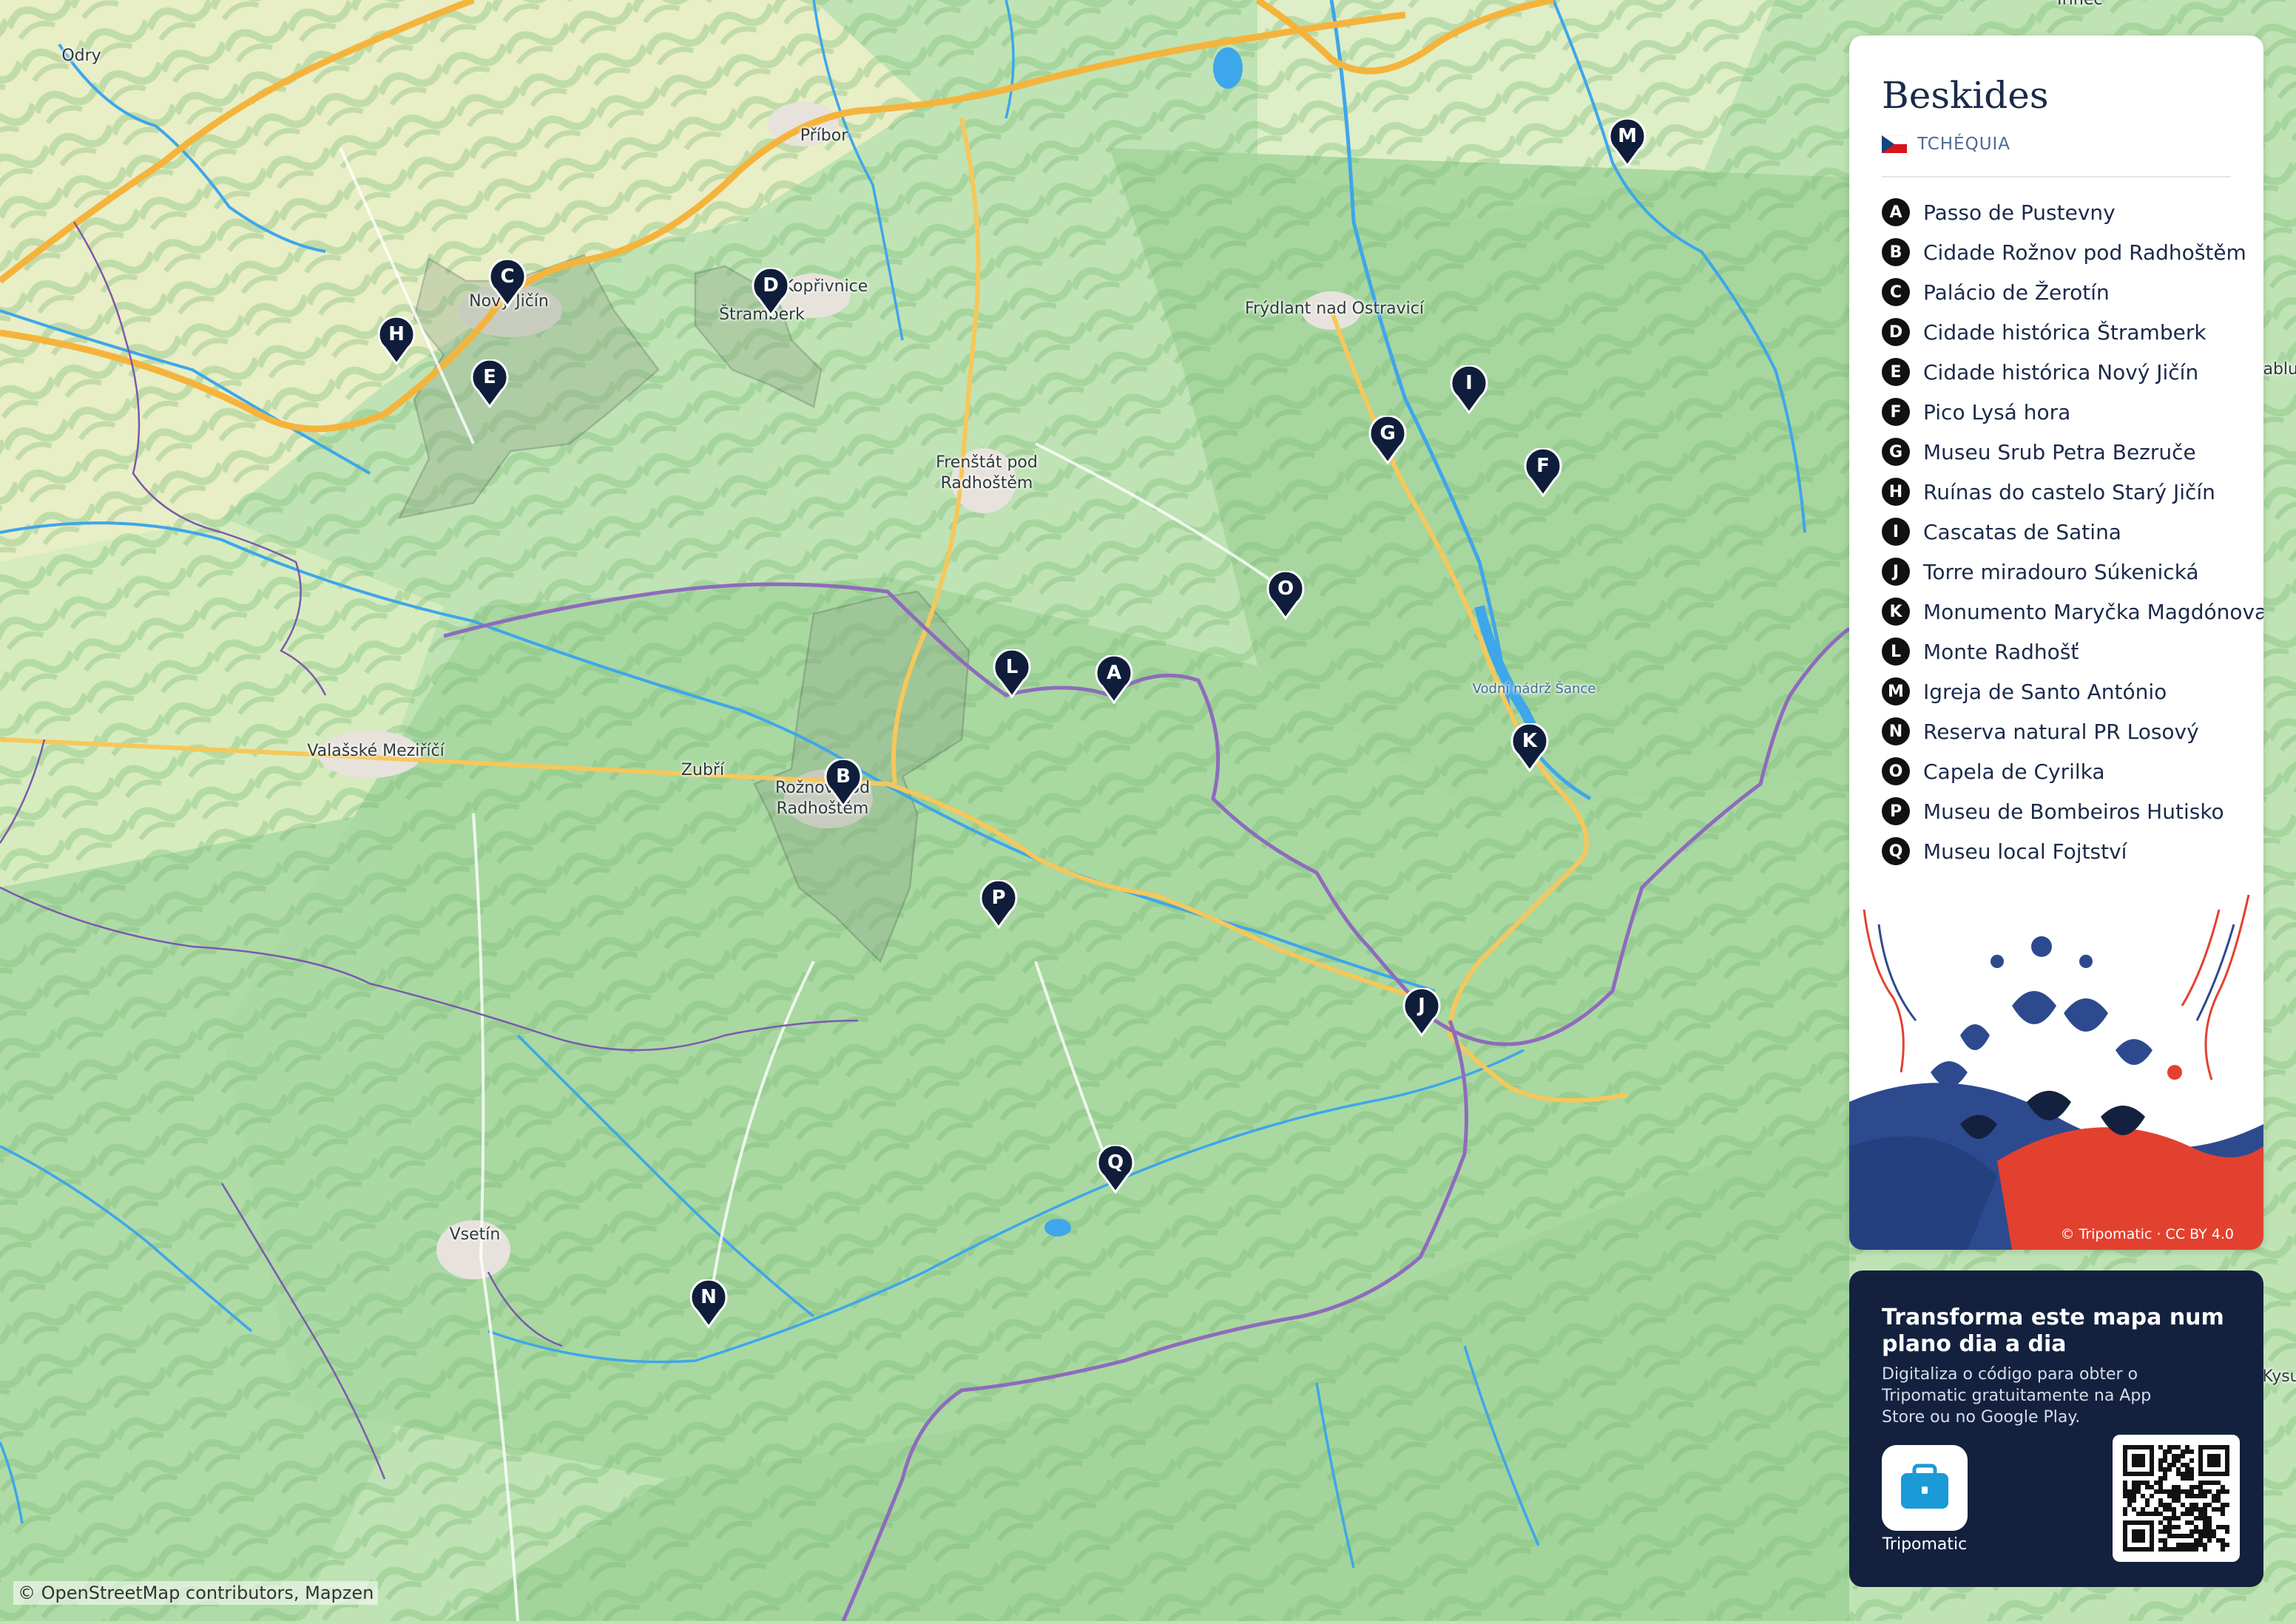 The height and width of the screenshot is (1624, 2296). Describe the element at coordinates (2072, 572) in the screenshot. I see `poi-list-item: J Torre miradouro Súkenická` at that location.